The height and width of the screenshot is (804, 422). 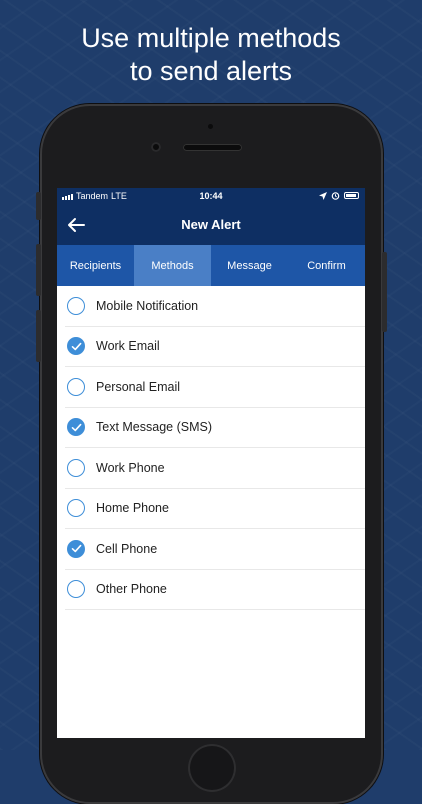 What do you see at coordinates (215, 590) in the screenshot?
I see `method-other-phone: Other Phone` at bounding box center [215, 590].